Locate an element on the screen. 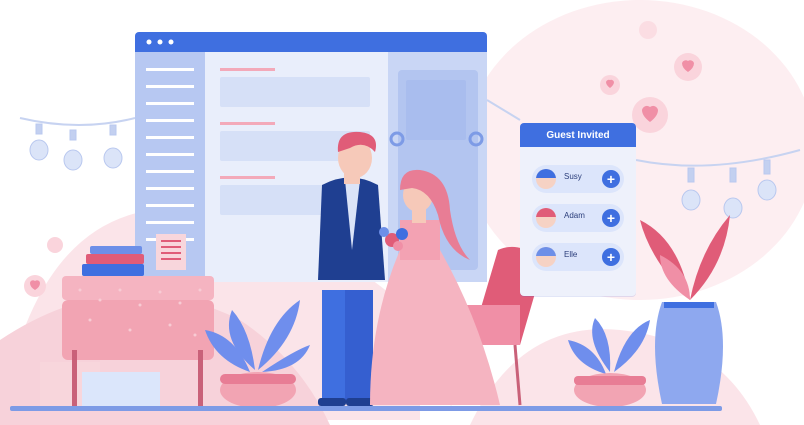  string-lights-left is located at coordinates (77, 144).